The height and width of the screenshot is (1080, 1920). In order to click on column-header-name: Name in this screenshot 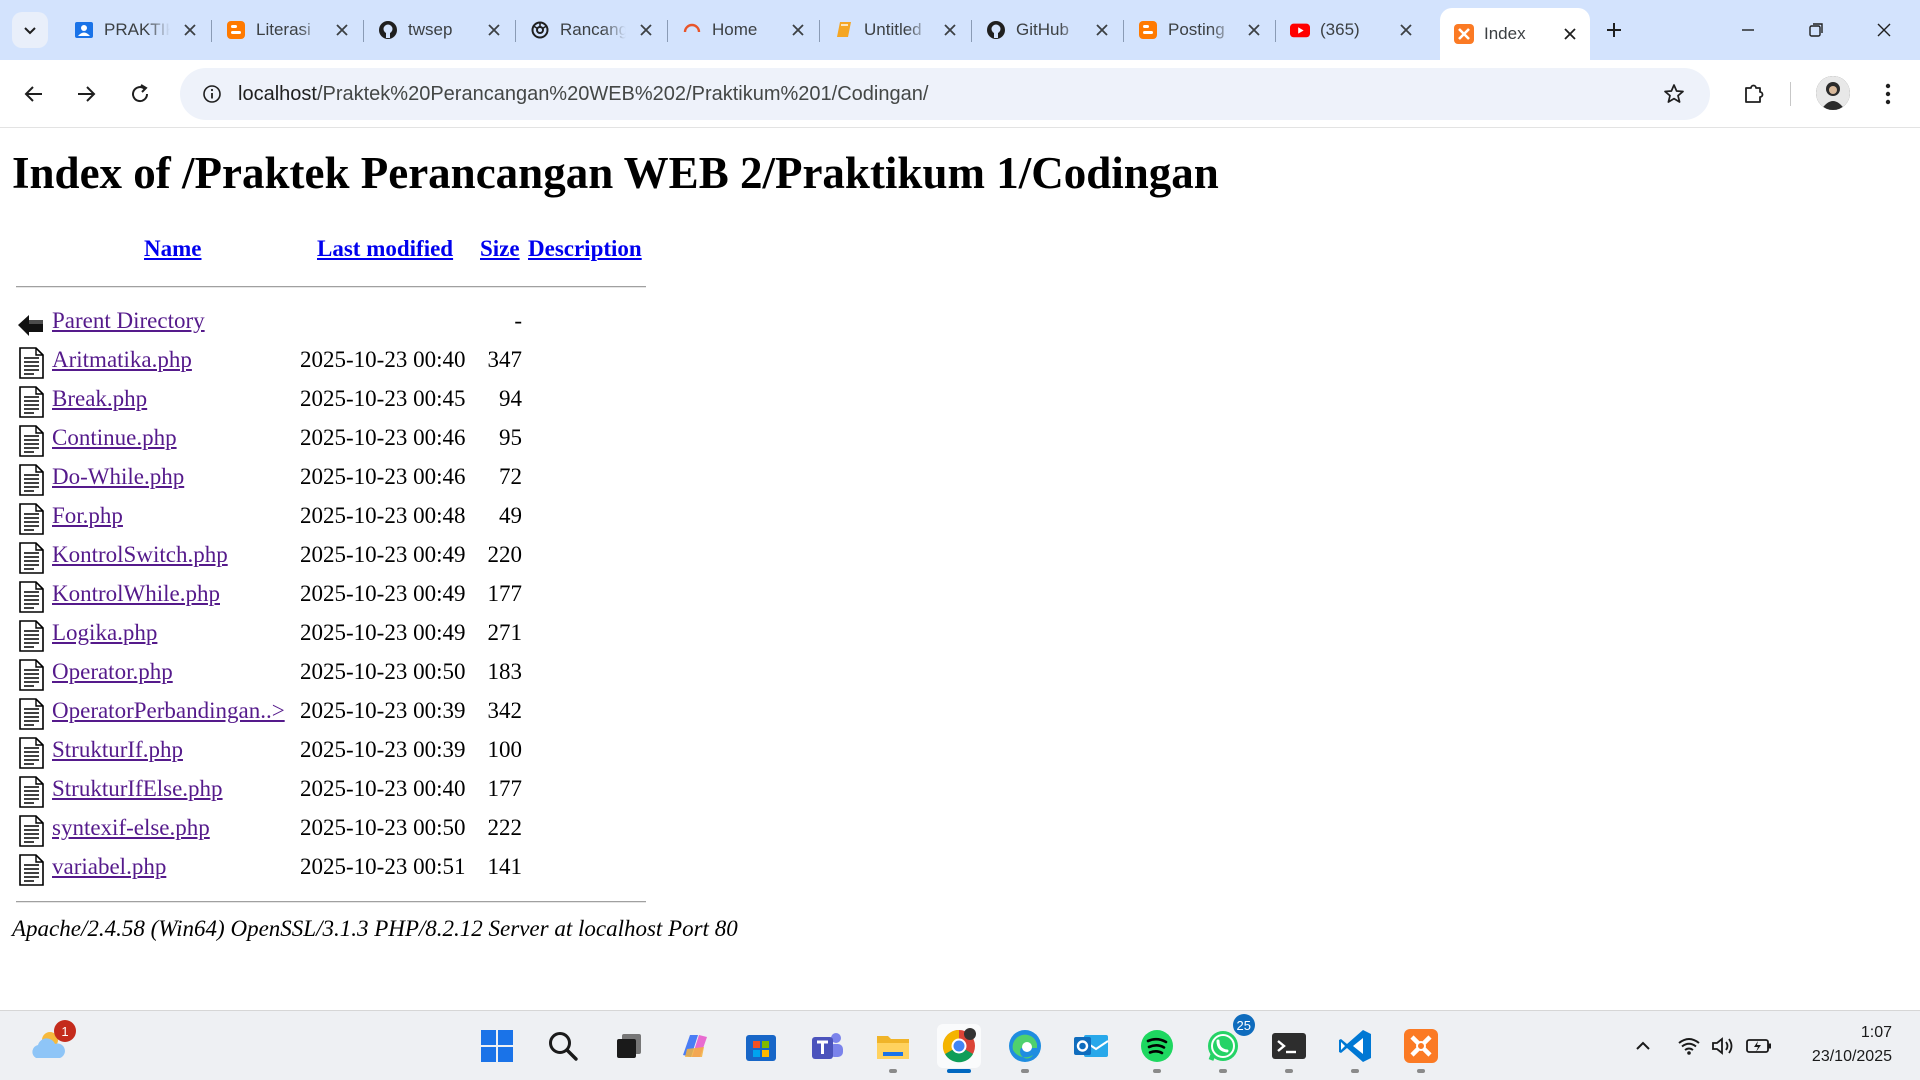, I will do `click(172, 249)`.